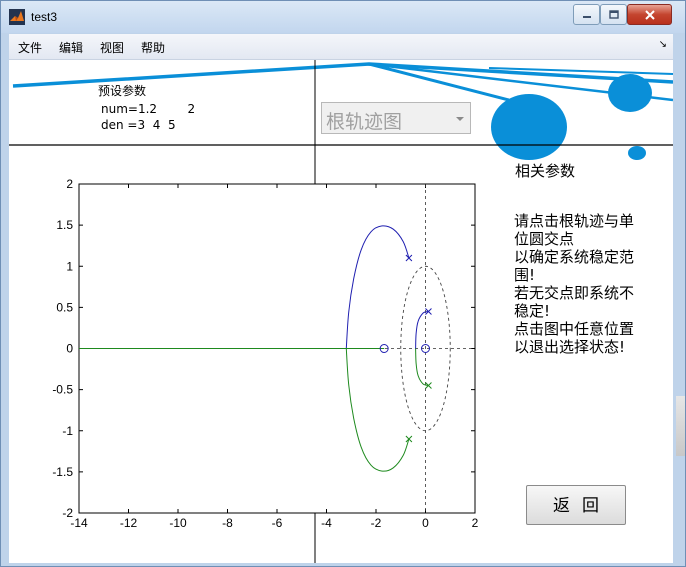  I want to click on x-tick-label: -6, so click(277, 523).